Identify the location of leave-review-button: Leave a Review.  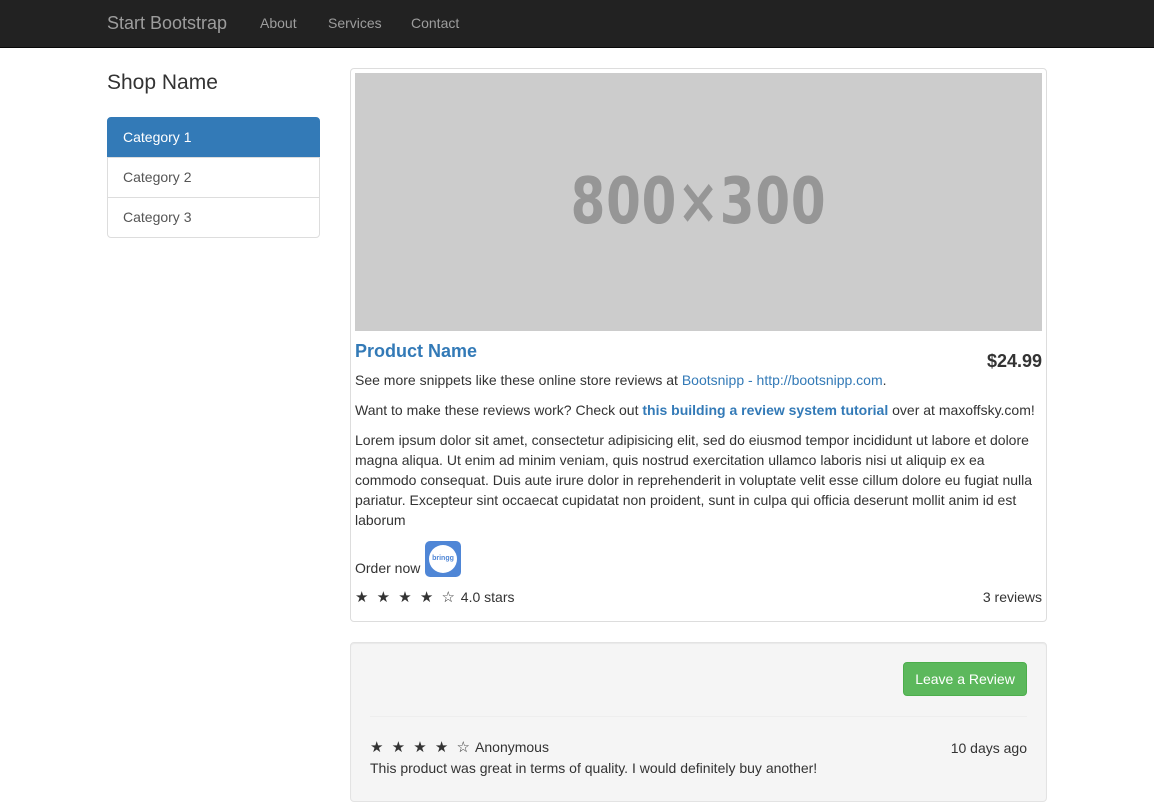
(965, 679).